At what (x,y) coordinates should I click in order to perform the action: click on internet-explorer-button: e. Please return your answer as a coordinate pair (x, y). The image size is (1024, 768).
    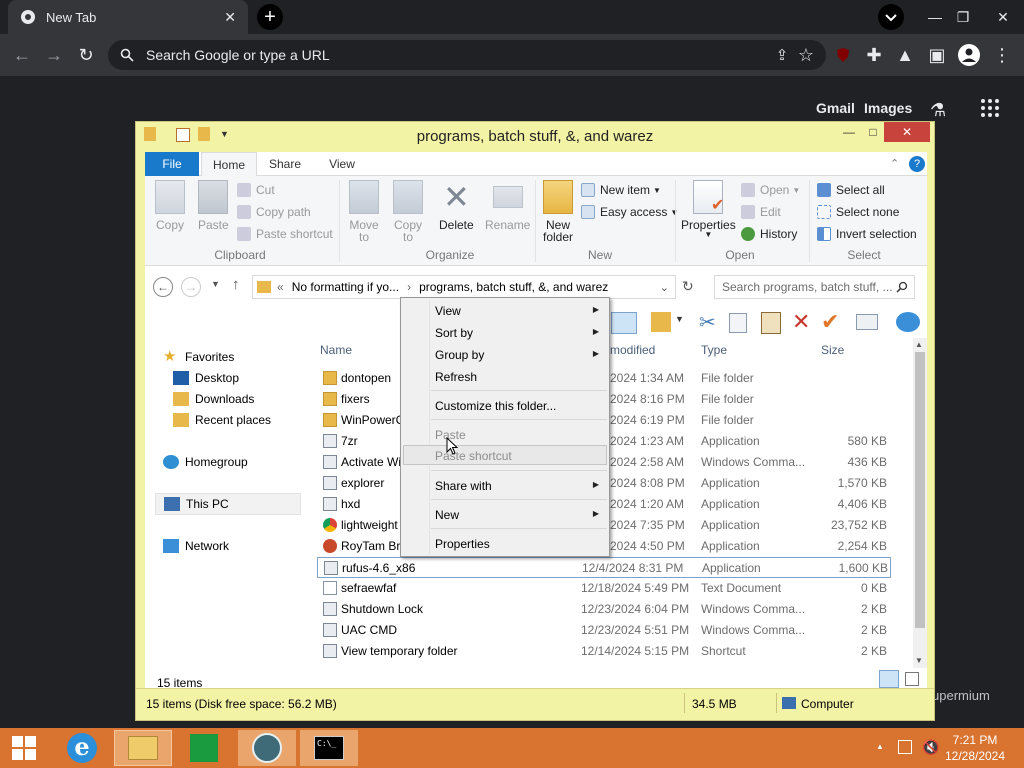
    Looking at the image, I should click on (82, 748).